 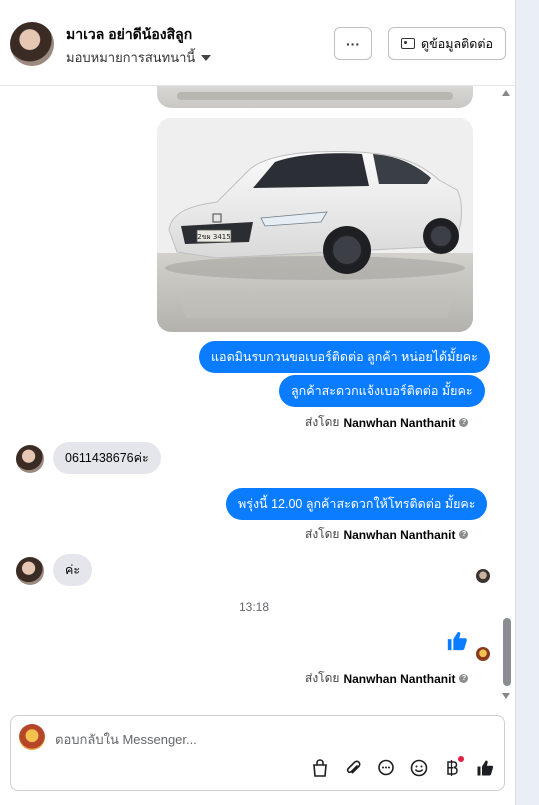 What do you see at coordinates (320, 768) in the screenshot?
I see `shopping-bag-icon` at bounding box center [320, 768].